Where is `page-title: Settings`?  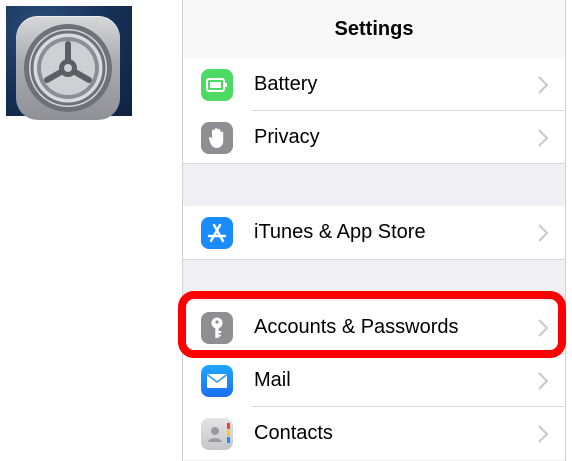
page-title: Settings is located at coordinates (374, 28).